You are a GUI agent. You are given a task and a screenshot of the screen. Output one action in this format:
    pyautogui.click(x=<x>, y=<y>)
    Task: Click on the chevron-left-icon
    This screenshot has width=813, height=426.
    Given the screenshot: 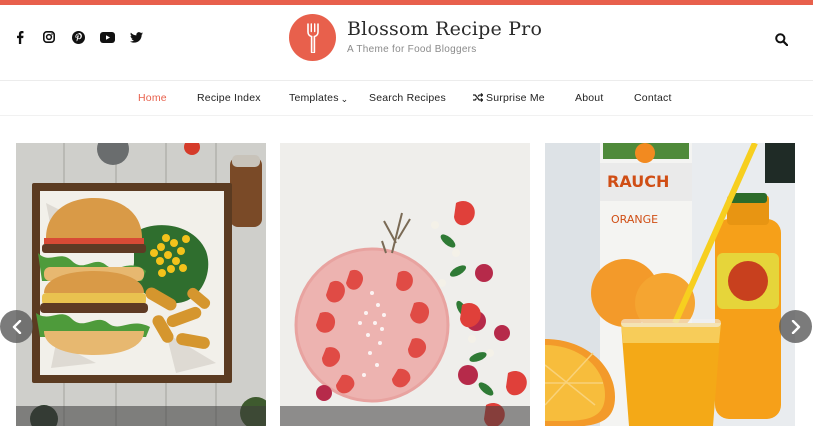 What is the action you would take?
    pyautogui.click(x=16, y=326)
    